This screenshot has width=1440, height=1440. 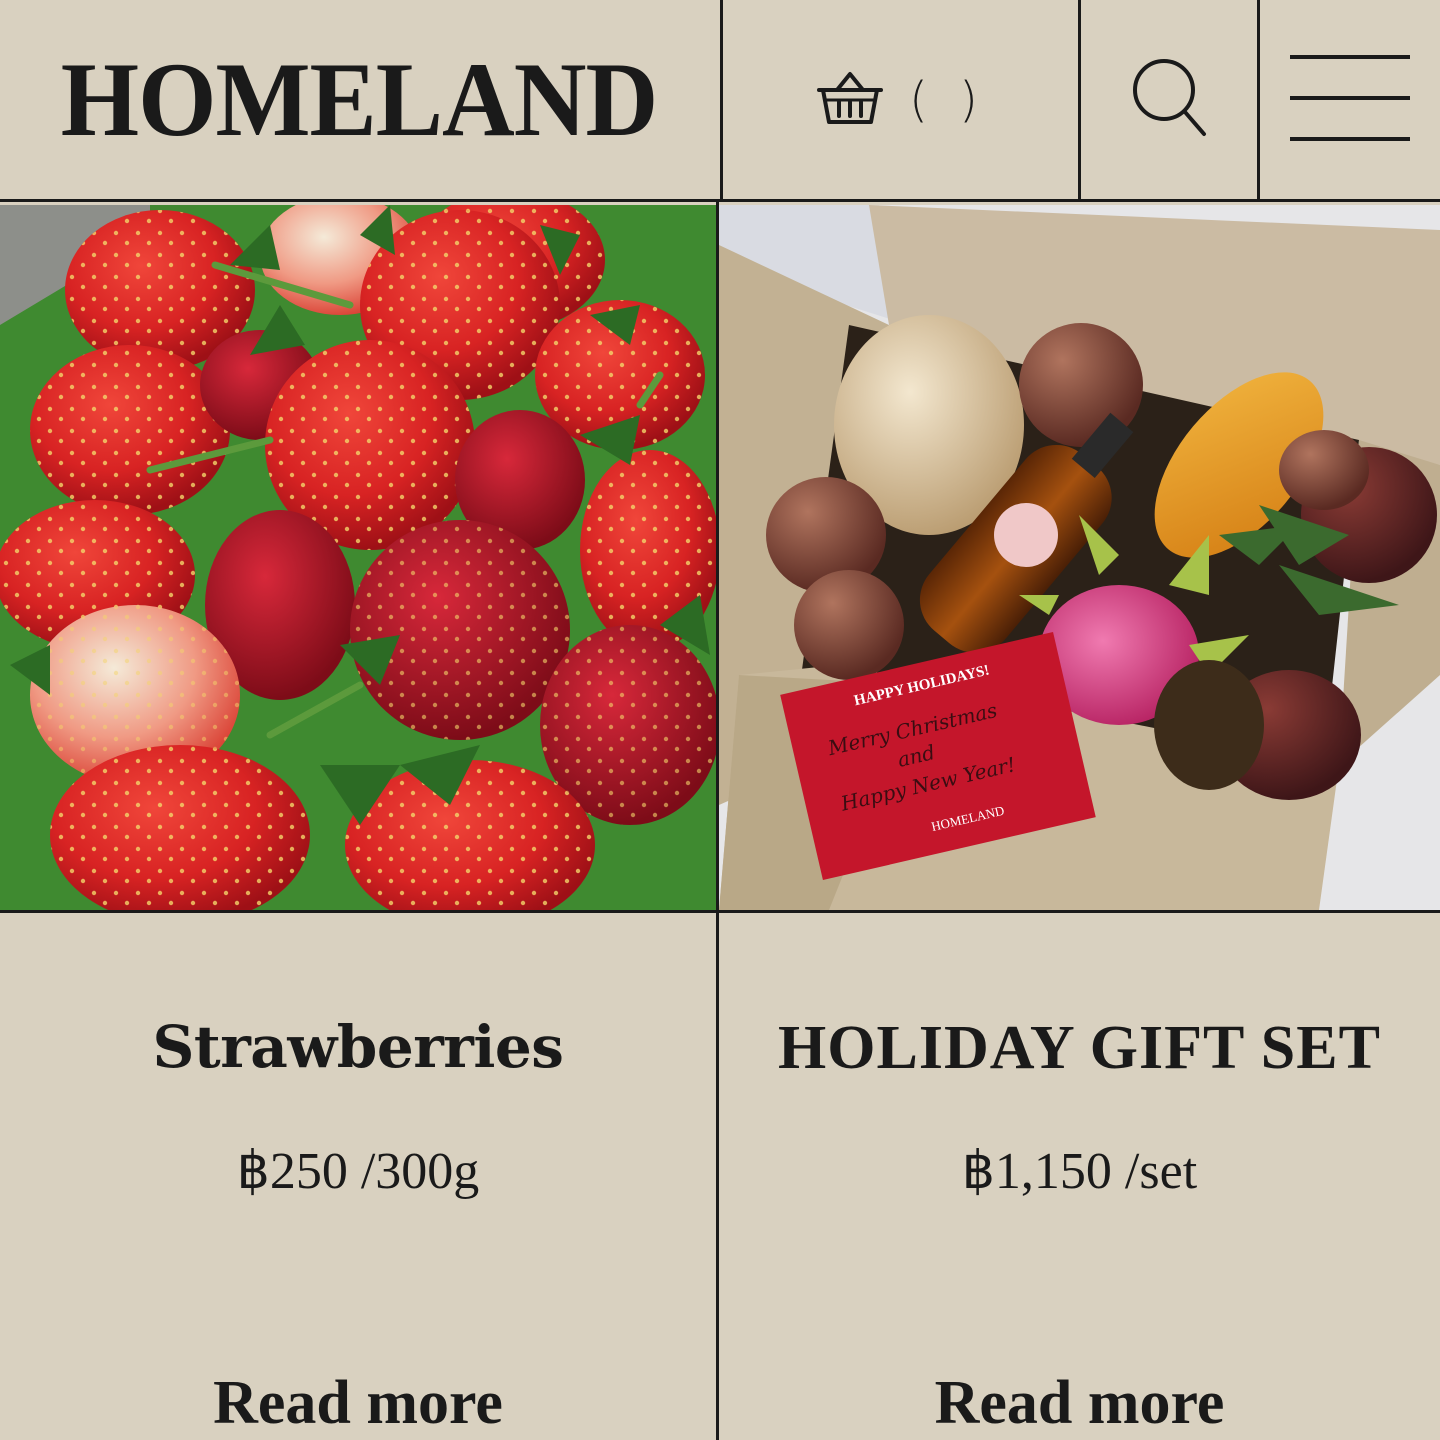 What do you see at coordinates (1079, 1171) in the screenshot?
I see `product-price: ฿1,150 /set` at bounding box center [1079, 1171].